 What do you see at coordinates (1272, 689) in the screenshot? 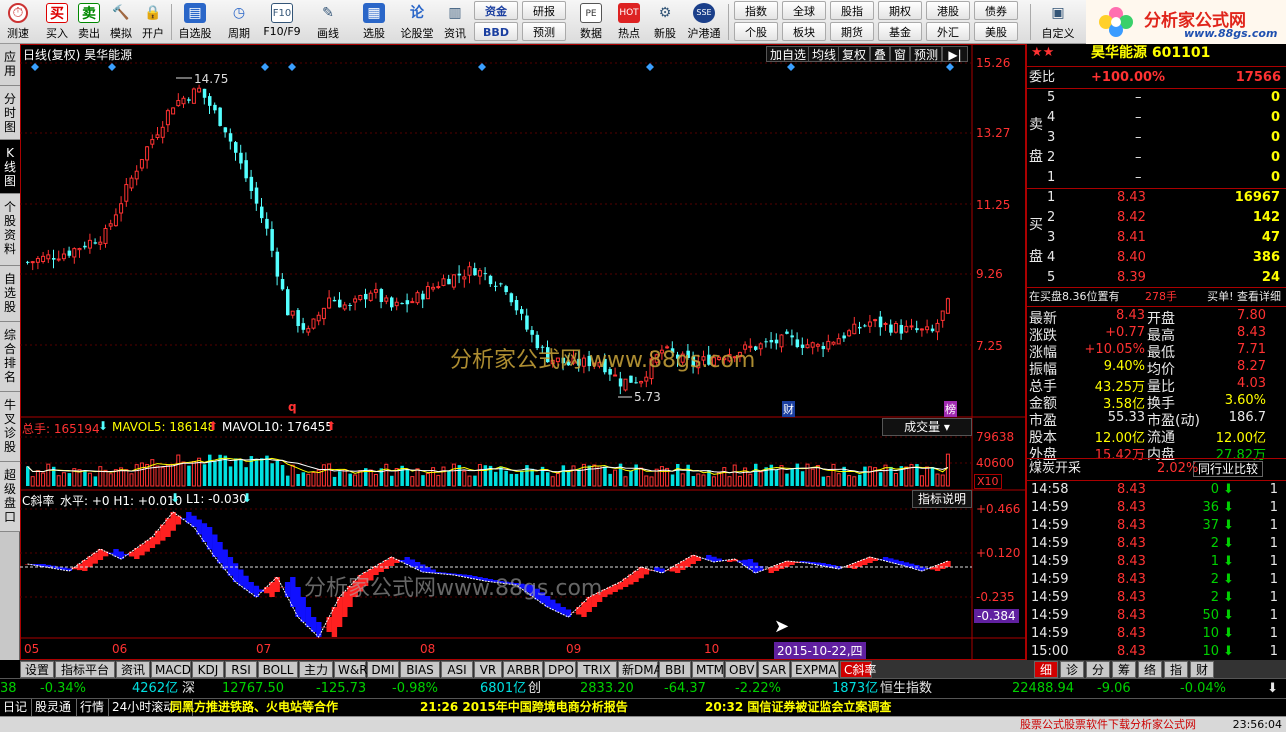
I see `ticker-down-arrow-icon: ⬇` at bounding box center [1272, 689].